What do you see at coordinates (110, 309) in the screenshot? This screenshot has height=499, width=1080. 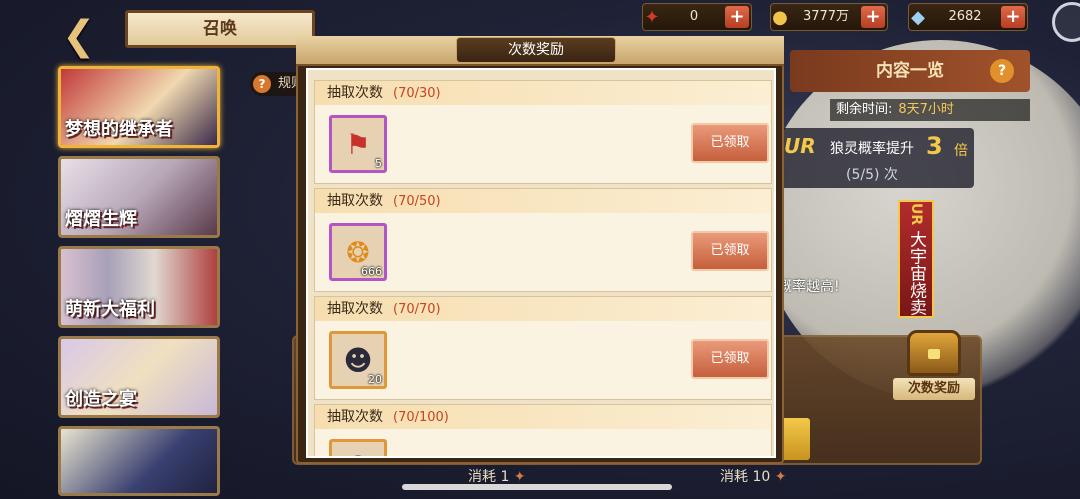 I see `banner-name: 萌新大福利` at bounding box center [110, 309].